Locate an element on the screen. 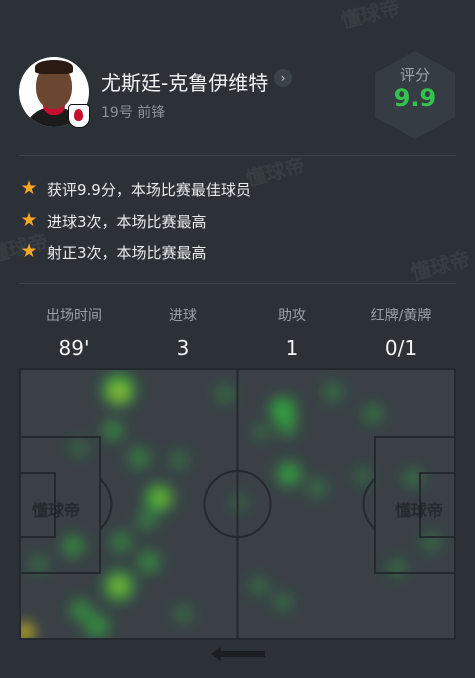 The width and height of the screenshot is (475, 678). highlight-text: 获评9.9分，本场比赛最佳球员 is located at coordinates (149, 190).